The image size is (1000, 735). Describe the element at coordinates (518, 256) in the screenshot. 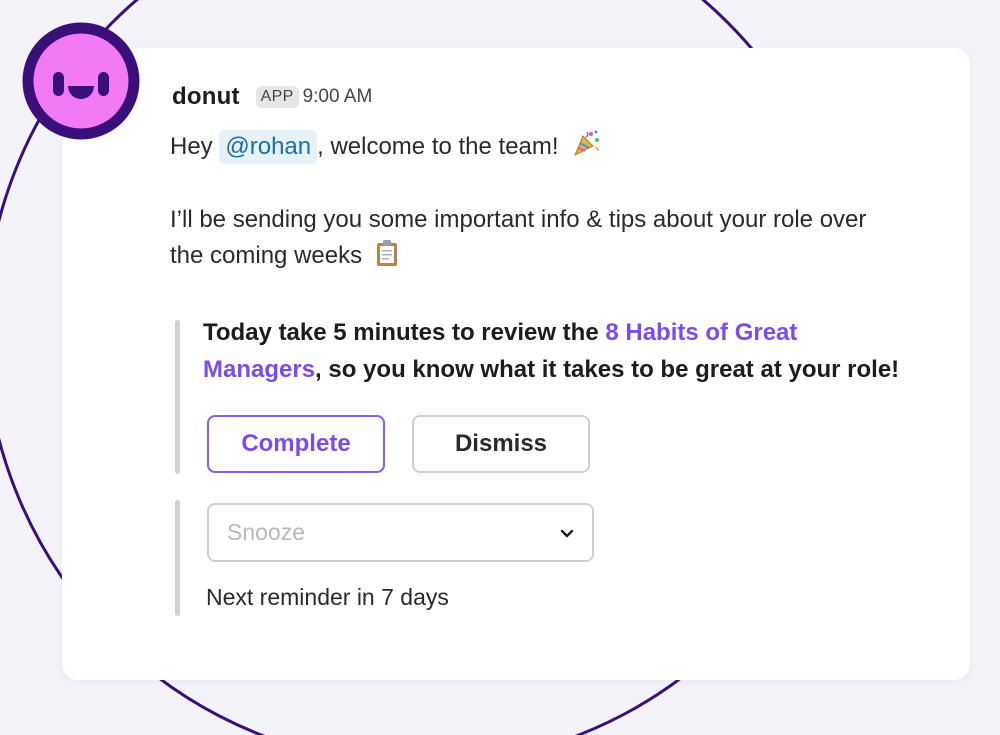

I see `info-line-2-wrap: the coming weeks` at that location.